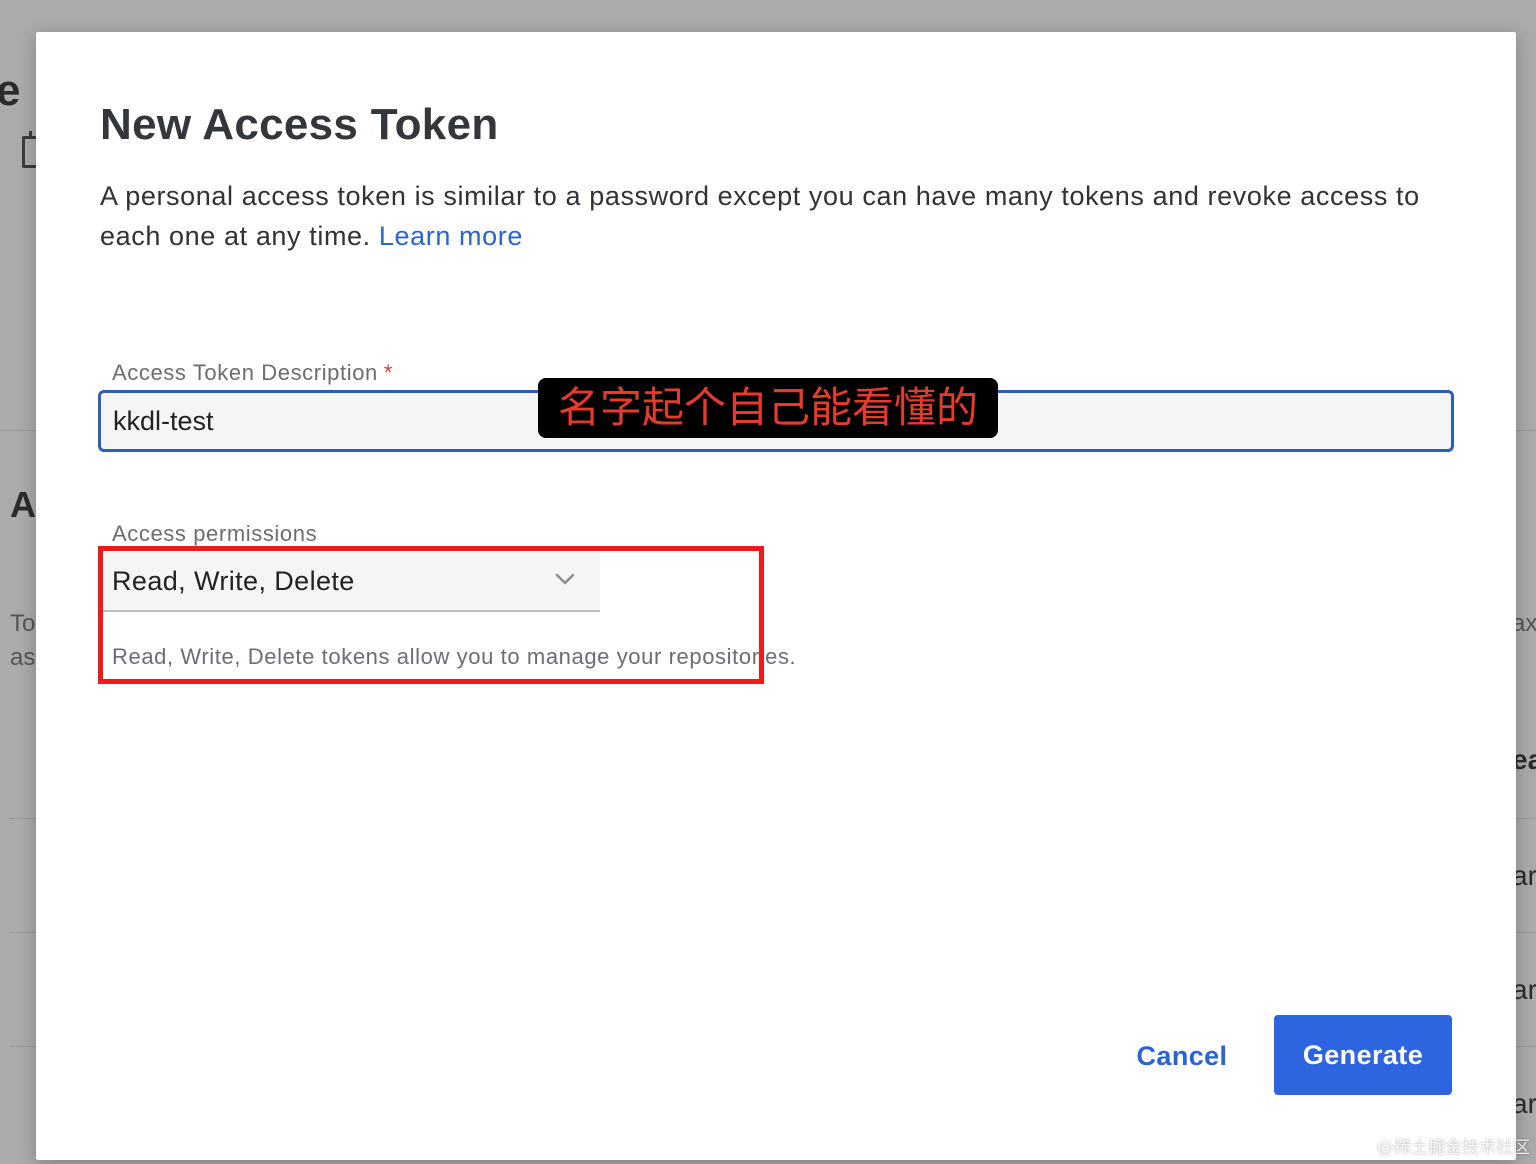  I want to click on required-marker: *, so click(388, 372).